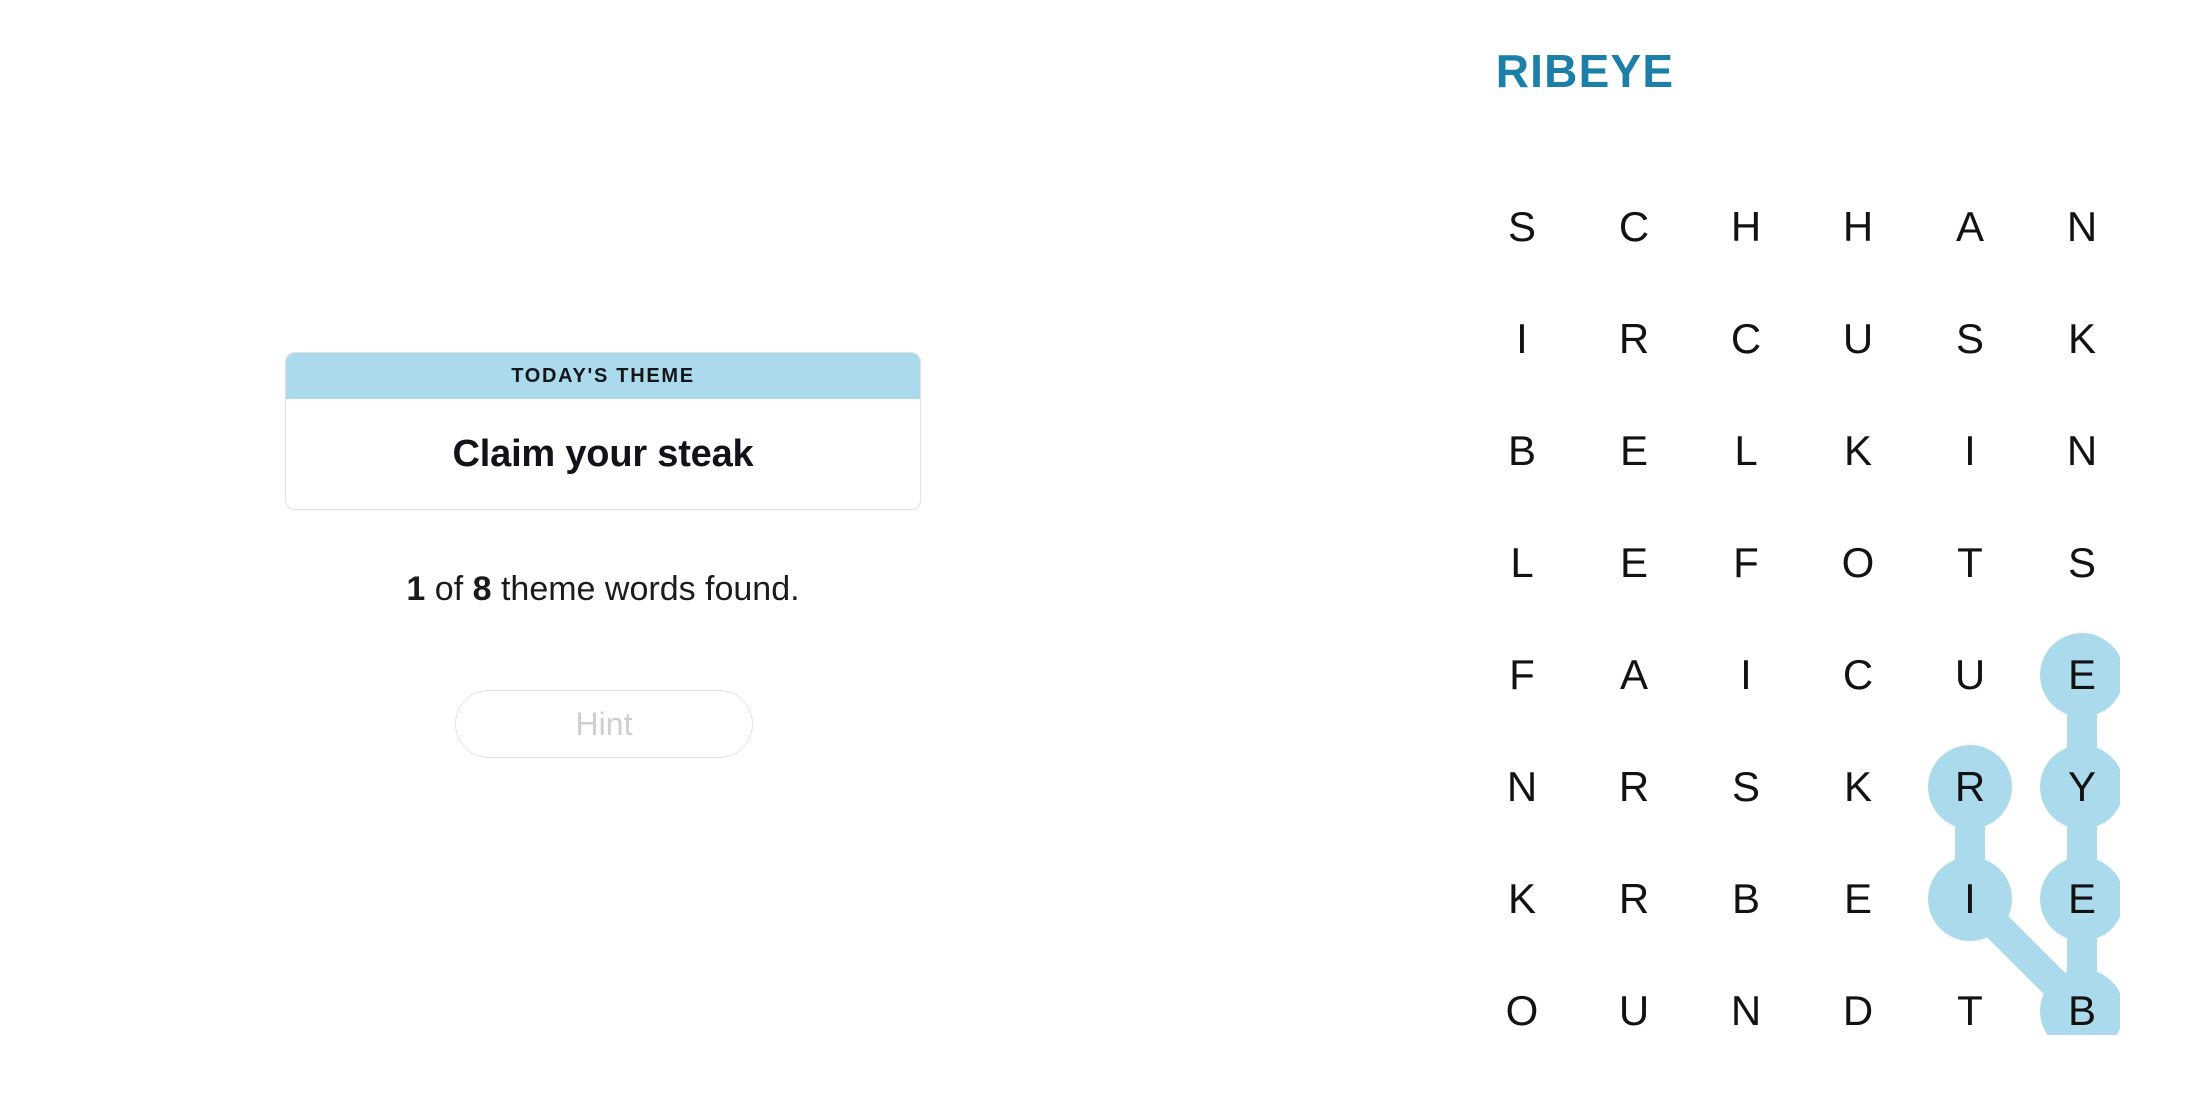 This screenshot has height=1100, width=2200. What do you see at coordinates (1746, 1011) in the screenshot?
I see `grid-cell-r8-c3: N` at bounding box center [1746, 1011].